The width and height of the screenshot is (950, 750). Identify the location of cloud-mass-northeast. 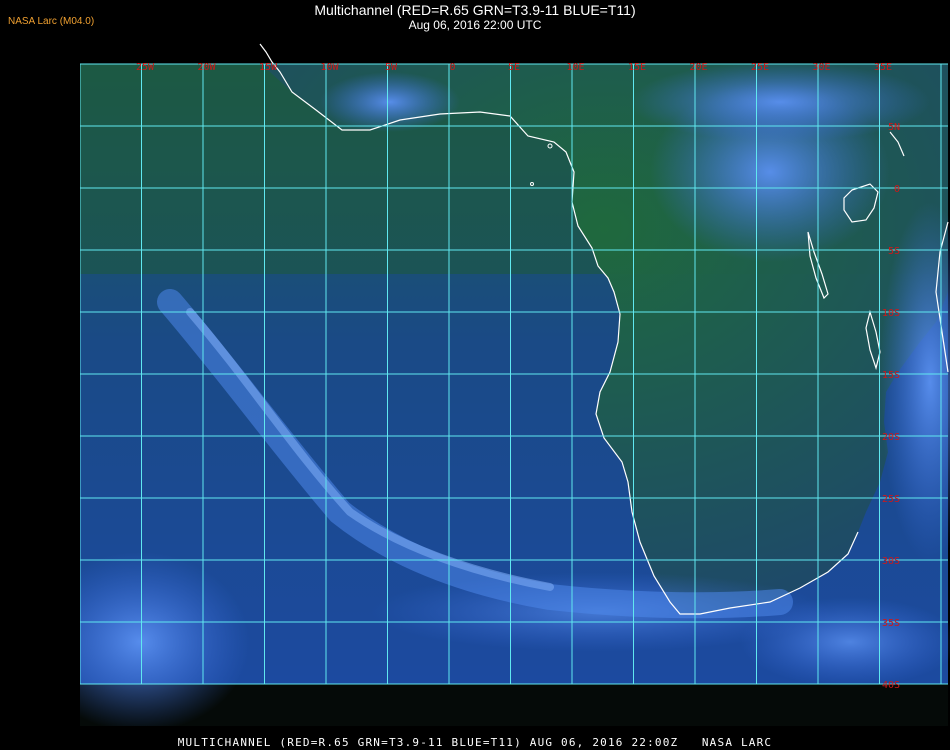
(780, 102).